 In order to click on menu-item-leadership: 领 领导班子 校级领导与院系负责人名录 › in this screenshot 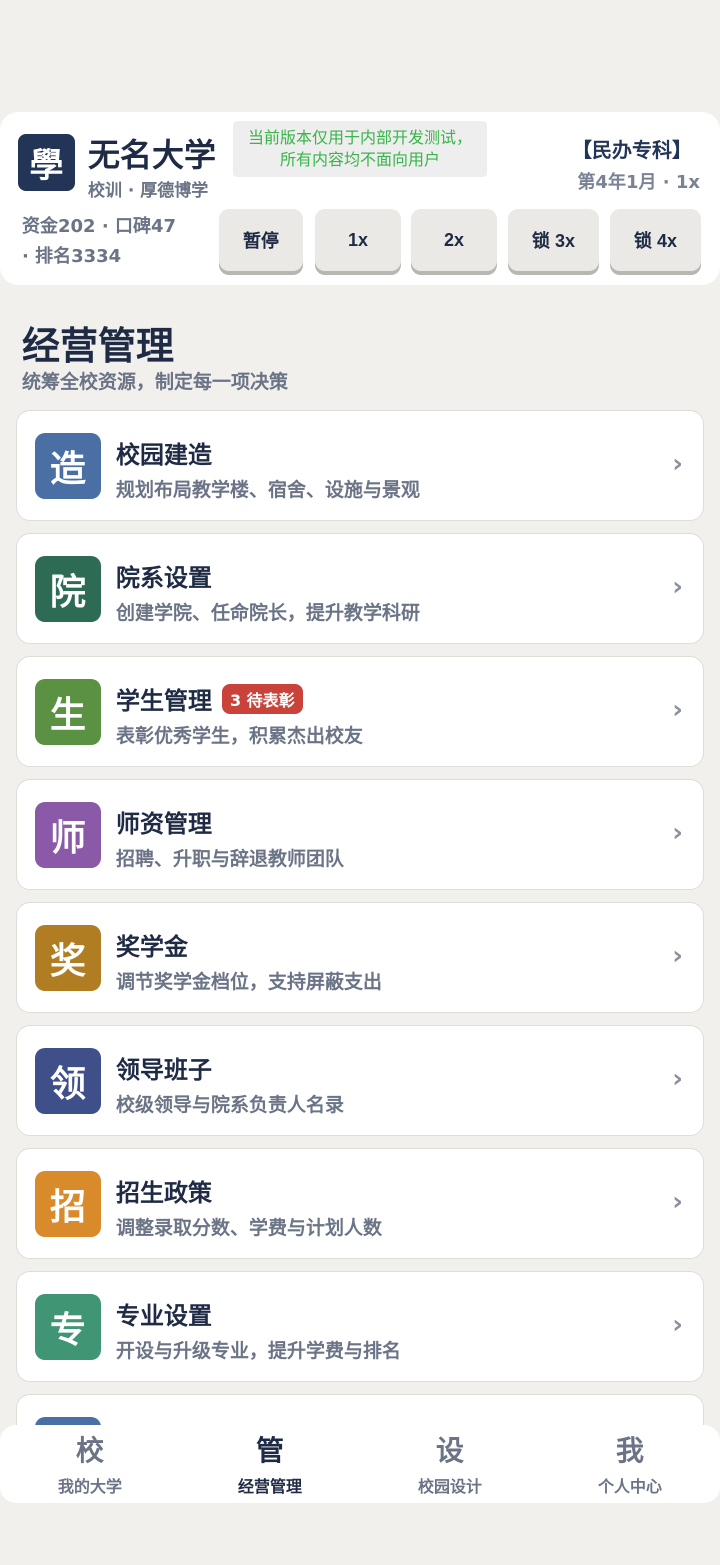, I will do `click(360, 1080)`.